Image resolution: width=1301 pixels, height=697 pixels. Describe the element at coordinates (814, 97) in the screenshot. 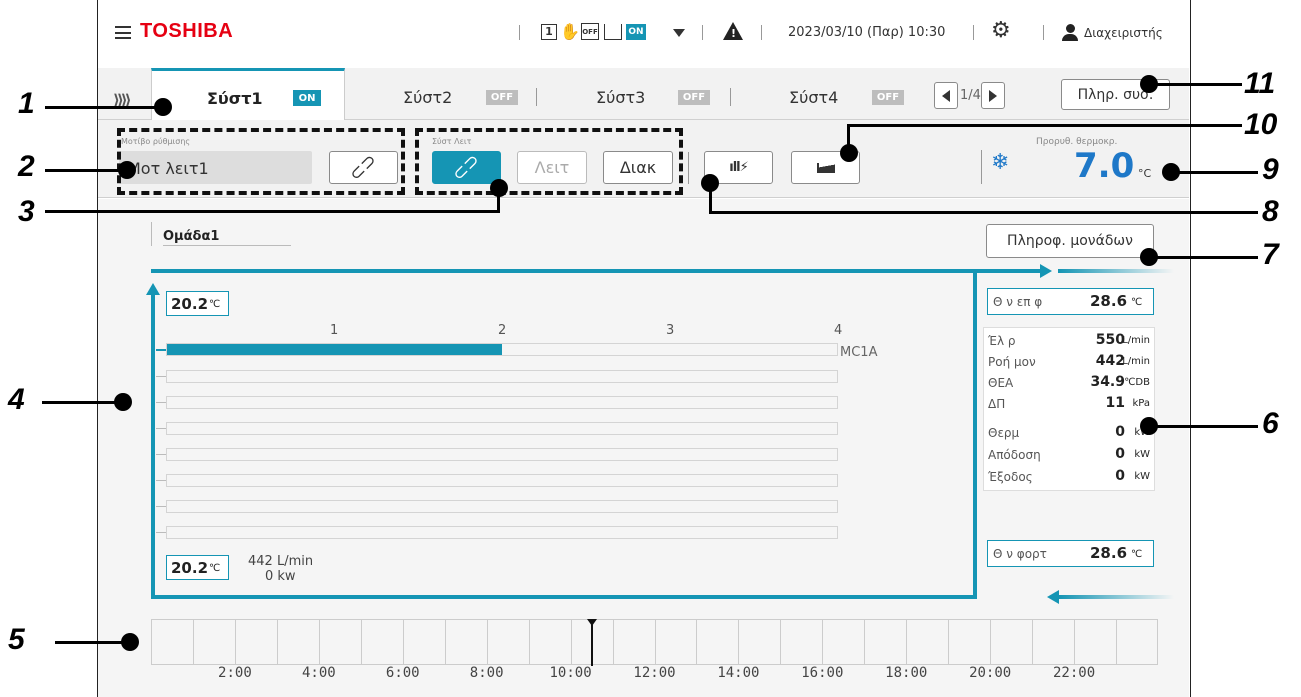

I see `tab-label: Σύστ4` at that location.